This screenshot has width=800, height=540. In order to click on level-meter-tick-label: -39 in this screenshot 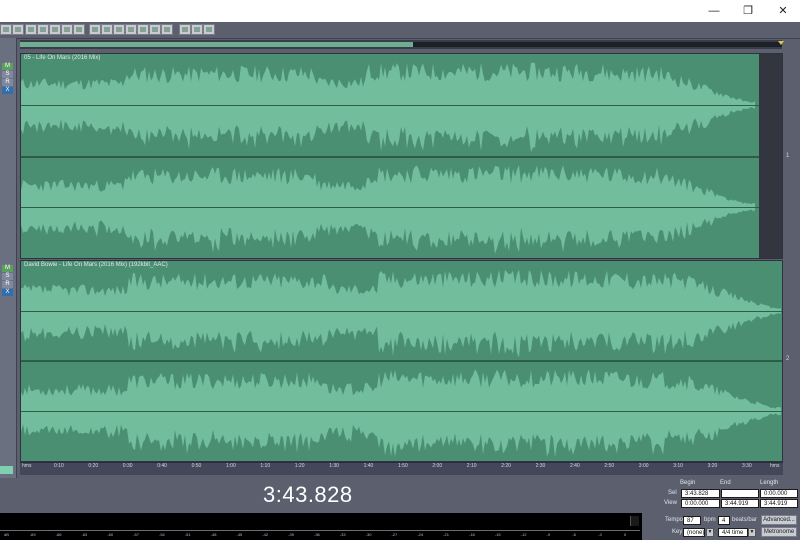, I will do `click(291, 534)`.